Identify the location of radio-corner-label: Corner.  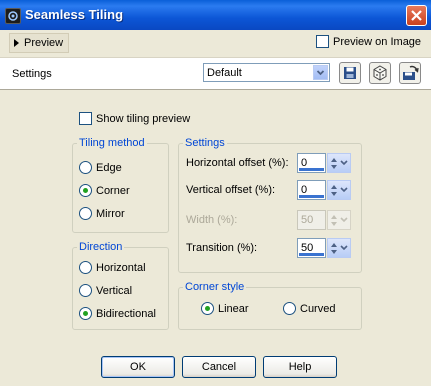
(113, 190).